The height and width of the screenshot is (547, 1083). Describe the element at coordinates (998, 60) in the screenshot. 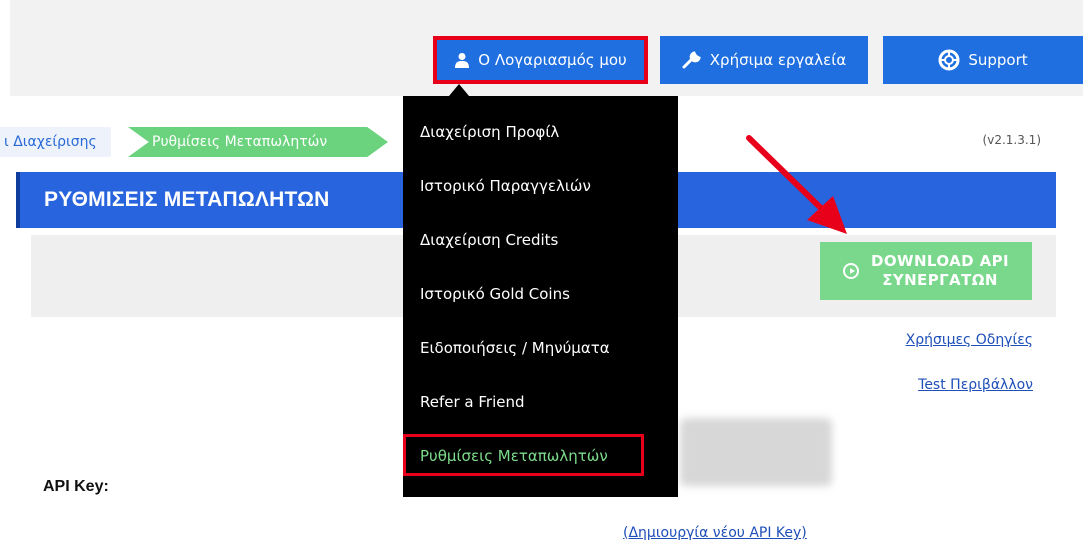

I see `support-label: Support` at that location.